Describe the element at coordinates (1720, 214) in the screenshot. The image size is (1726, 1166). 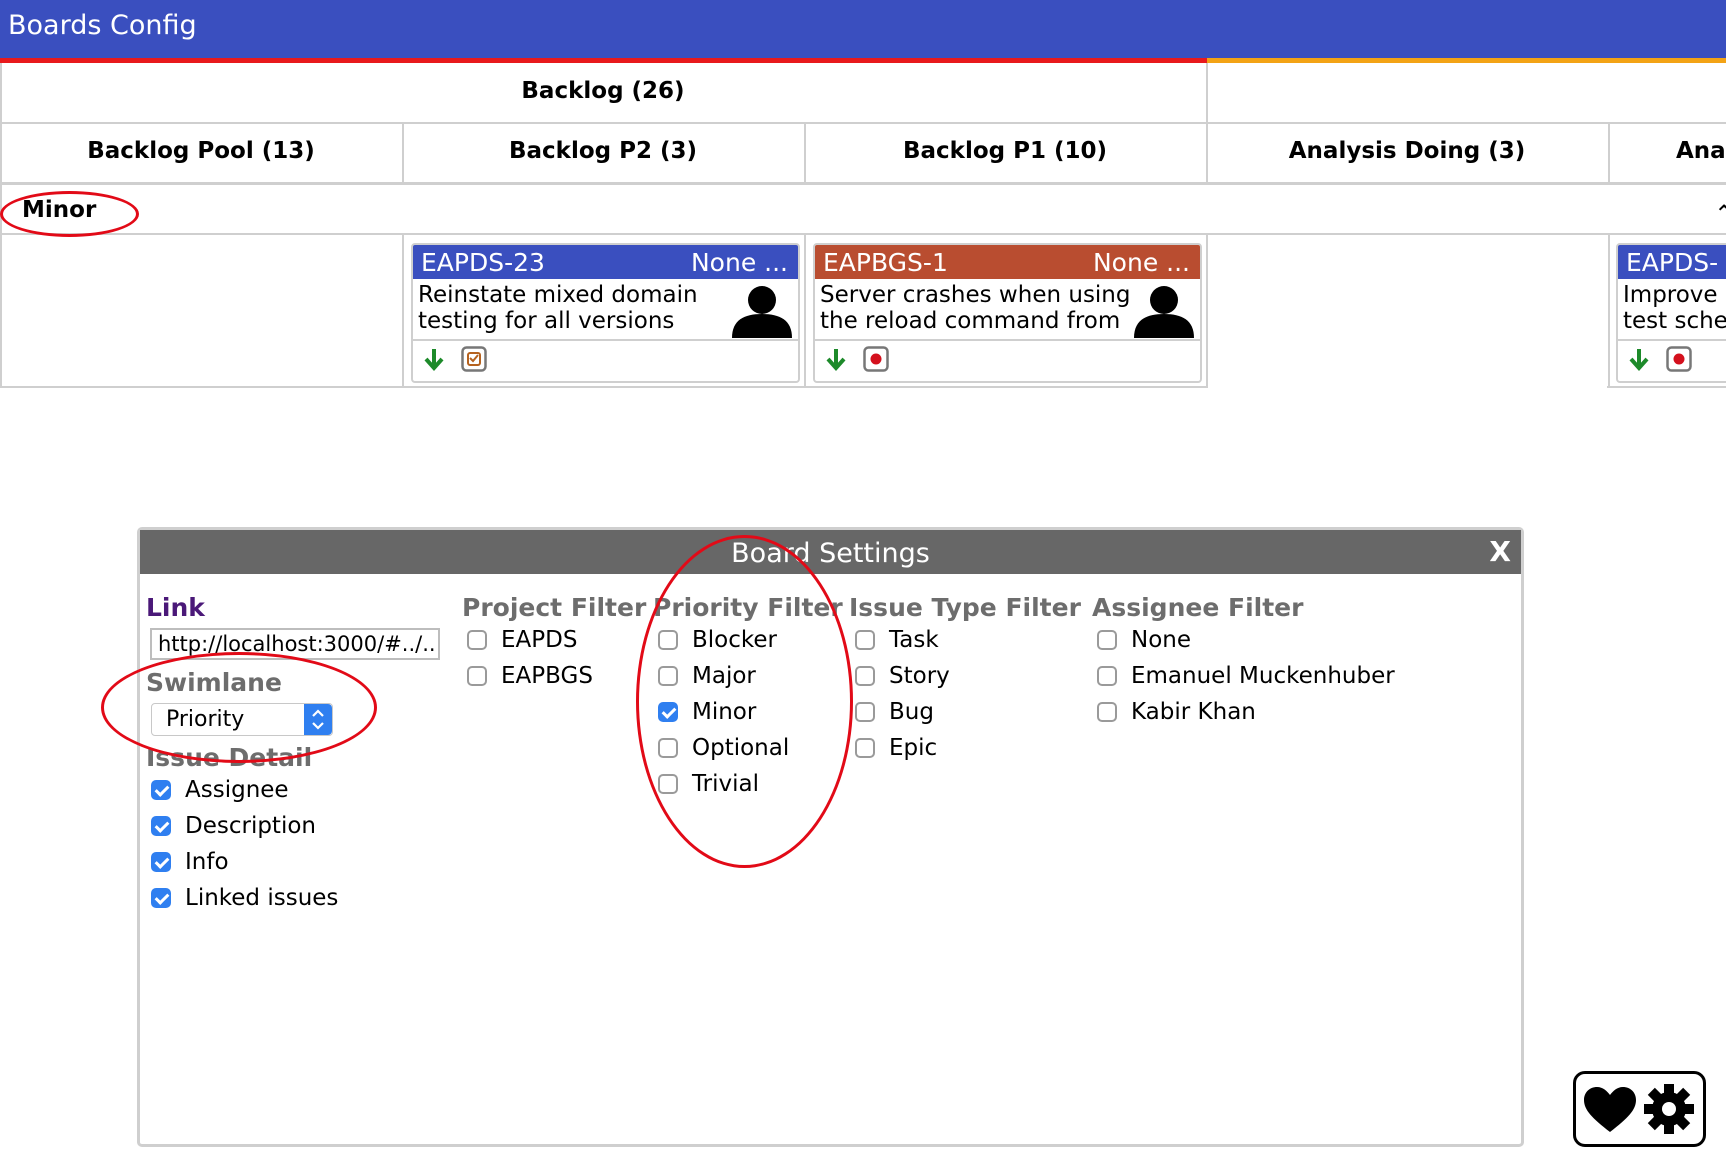
I see `collapse-icon: ⌃` at that location.